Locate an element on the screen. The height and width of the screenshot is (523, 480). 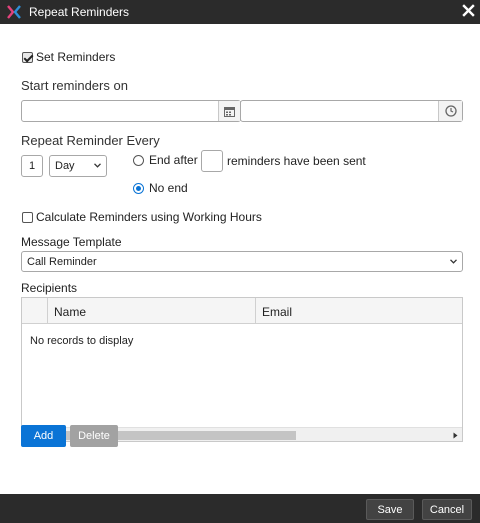
working-hours-label: Calculate Reminders using Working Hours is located at coordinates (149, 217).